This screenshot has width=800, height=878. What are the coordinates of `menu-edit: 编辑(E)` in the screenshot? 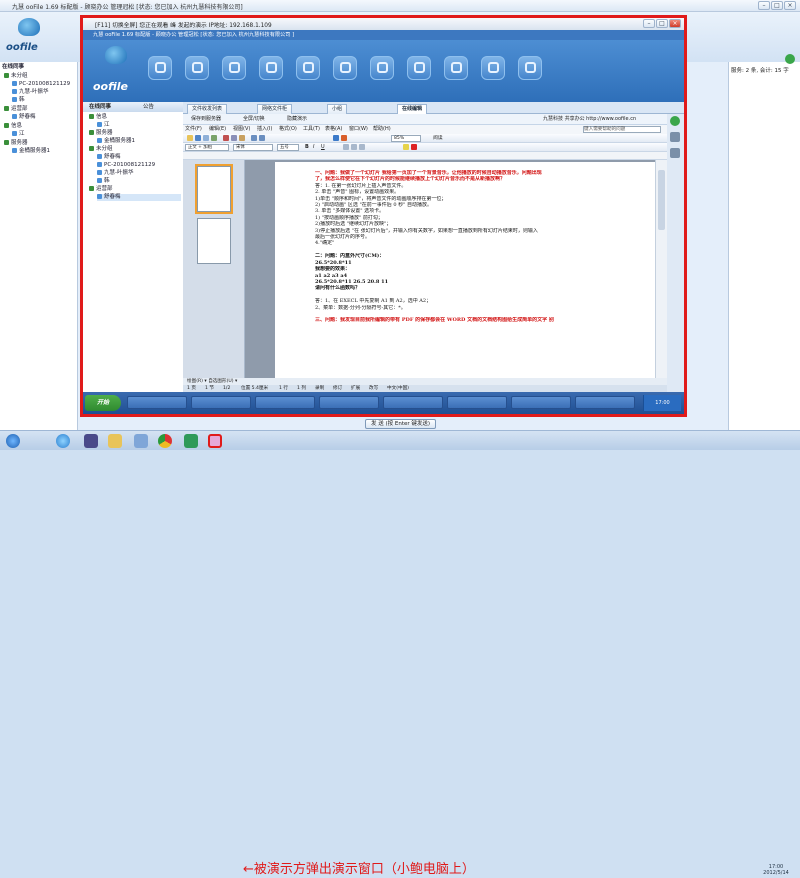 It's located at (217, 129).